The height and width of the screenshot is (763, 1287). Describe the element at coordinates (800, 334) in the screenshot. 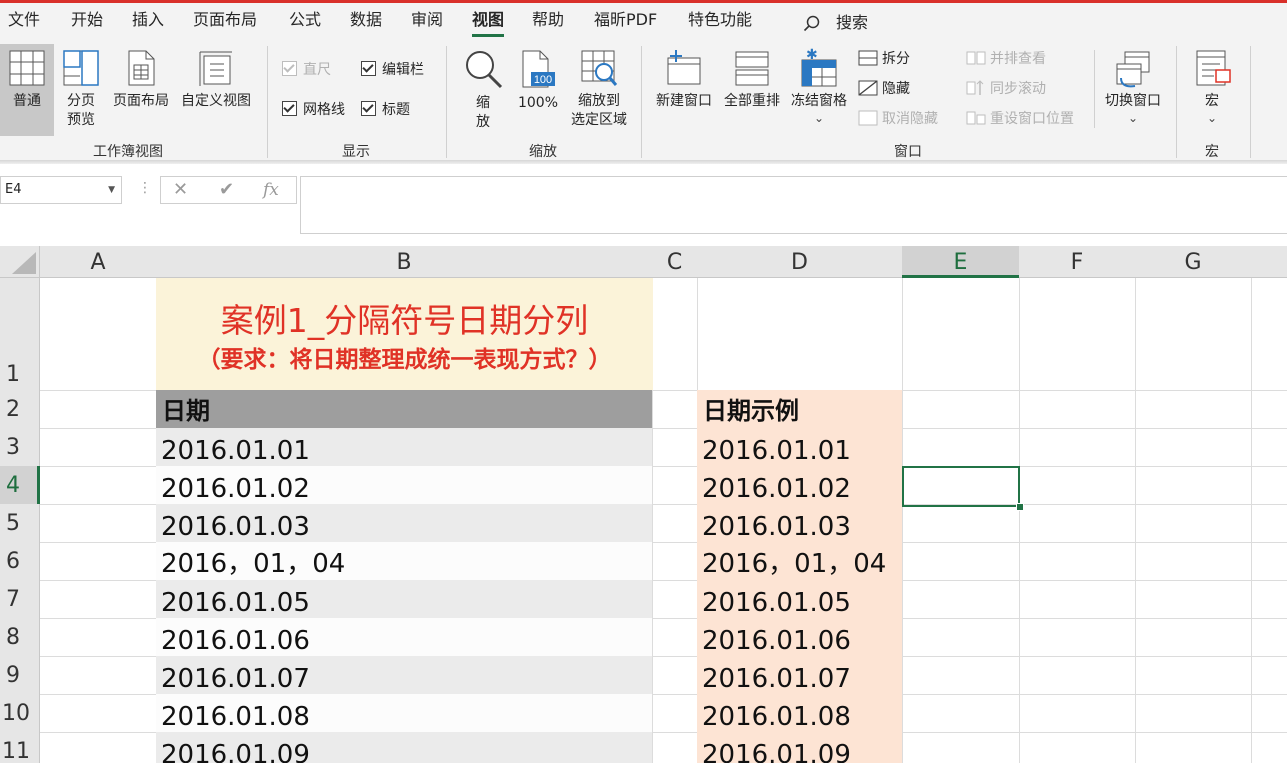

I see `cell-d1` at that location.